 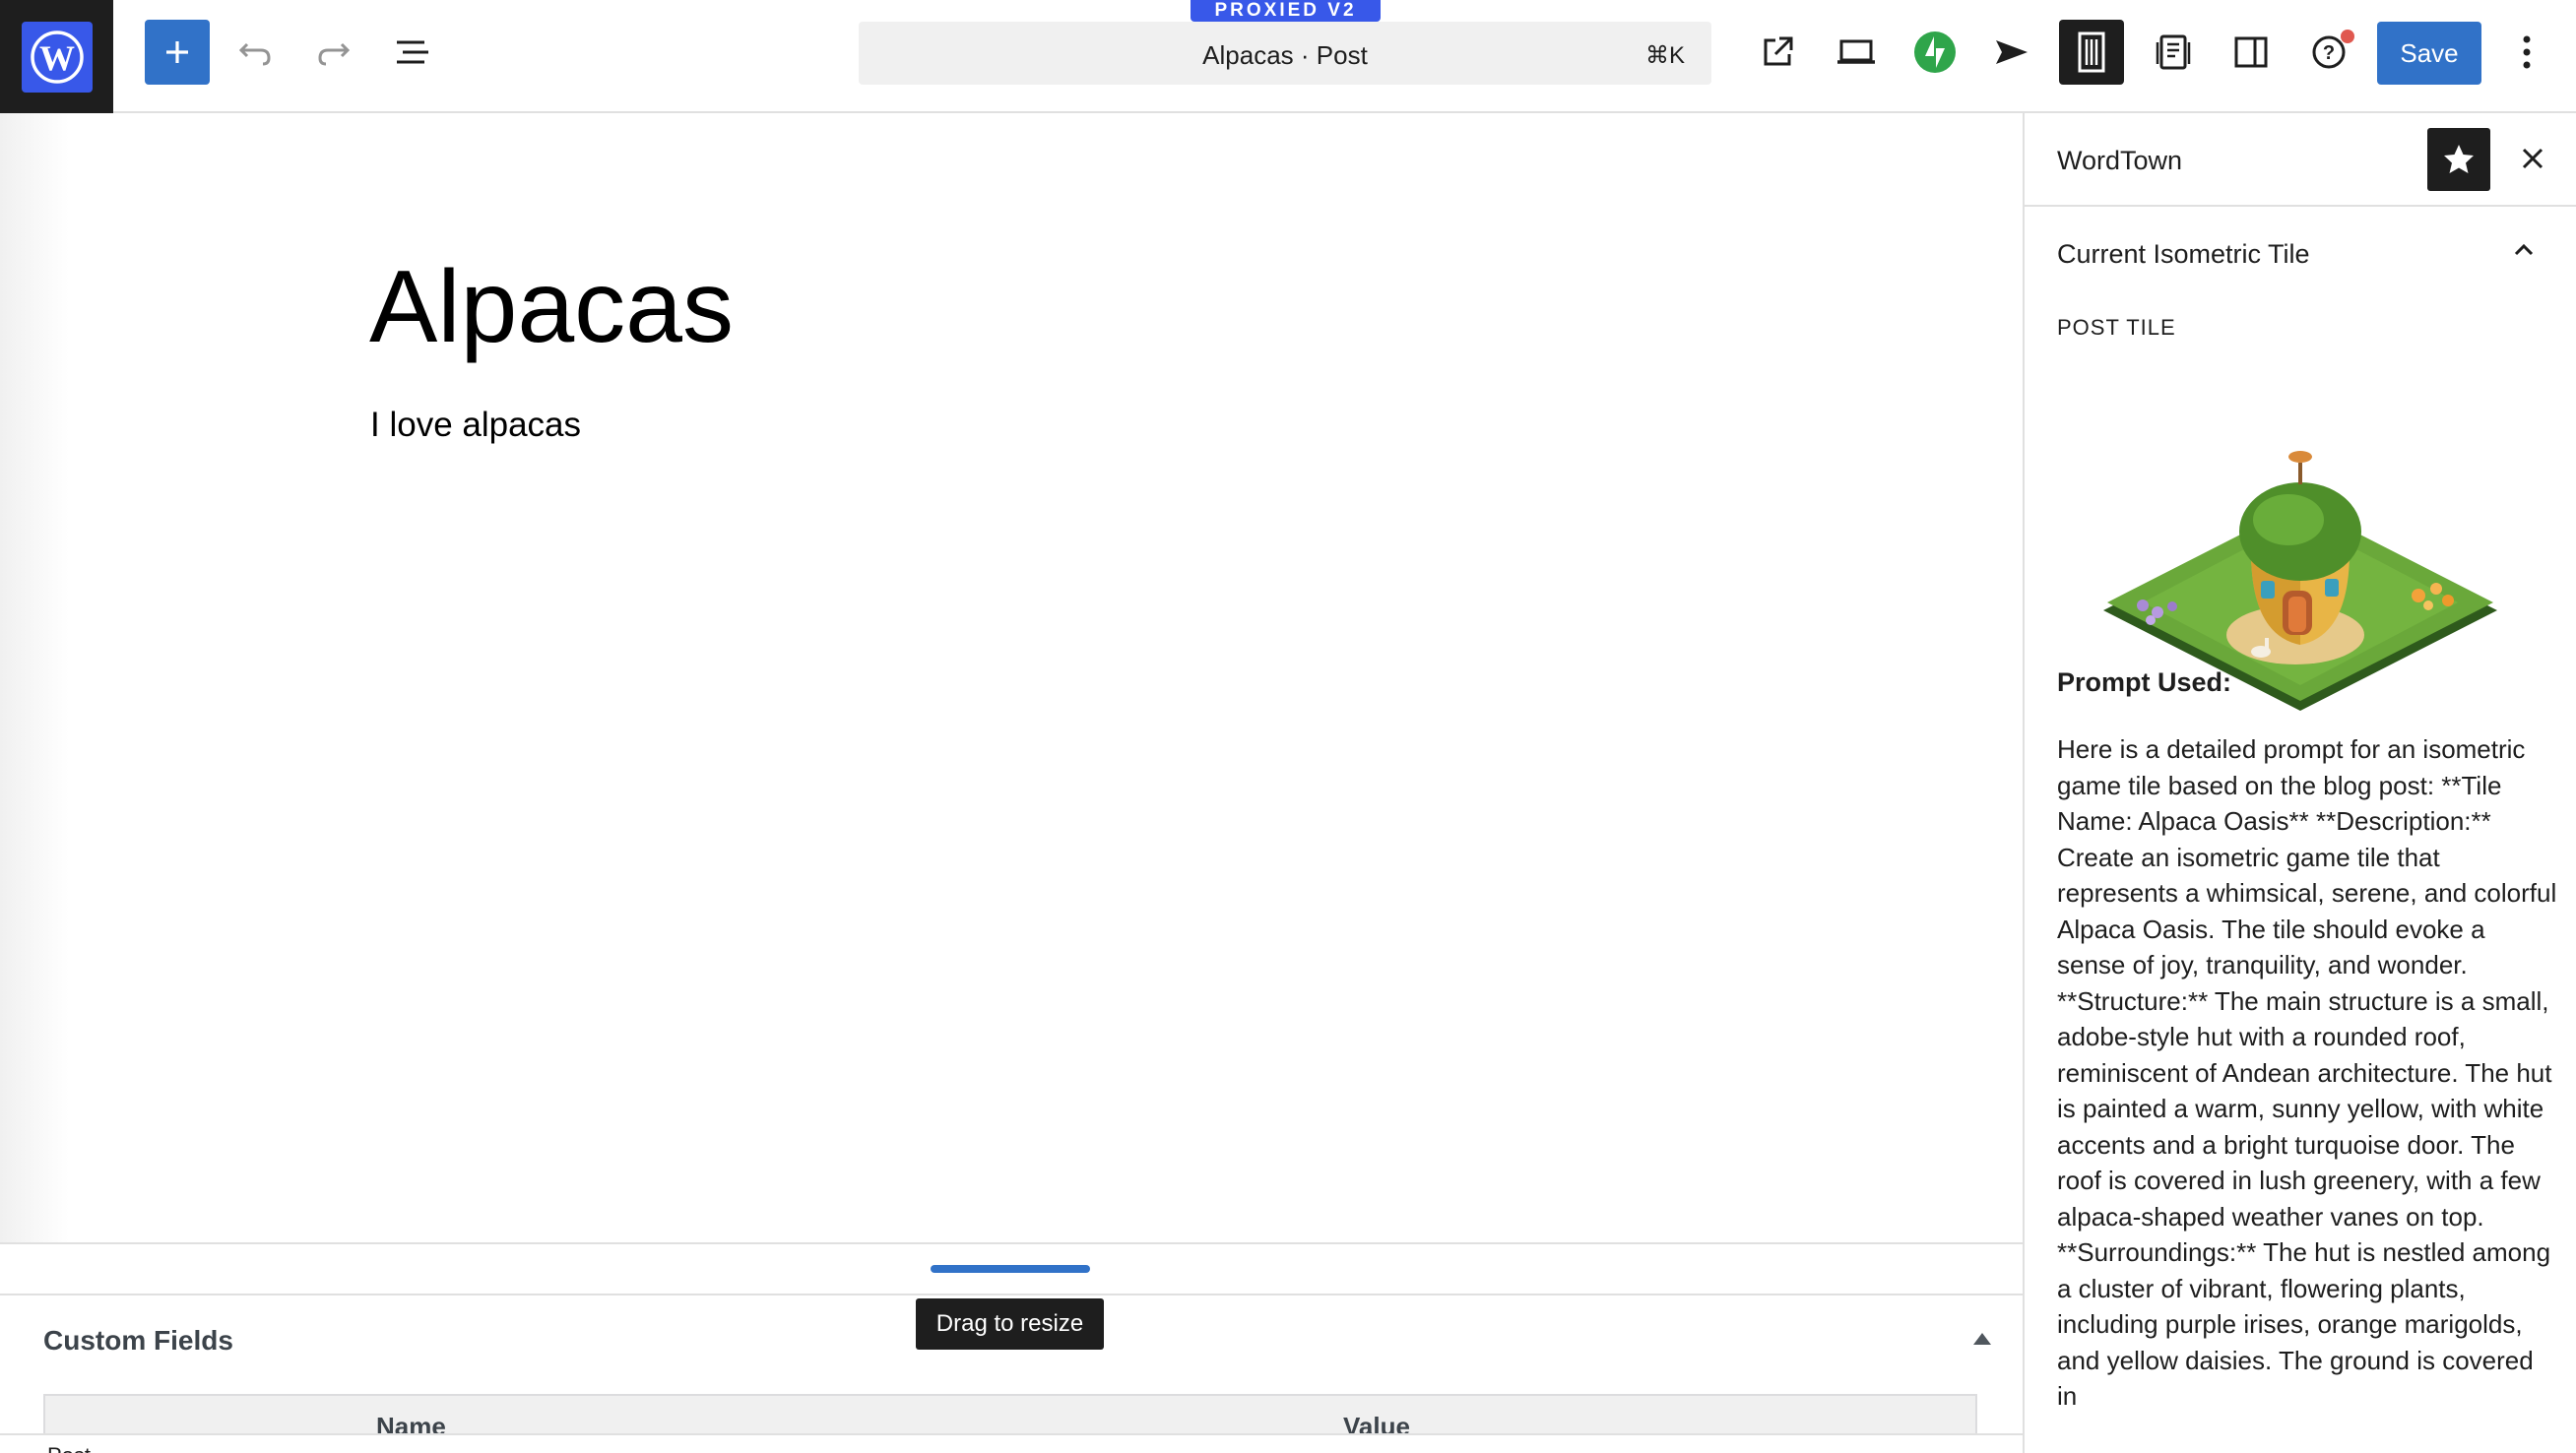 I want to click on revisions-icon, so click(x=2173, y=52).